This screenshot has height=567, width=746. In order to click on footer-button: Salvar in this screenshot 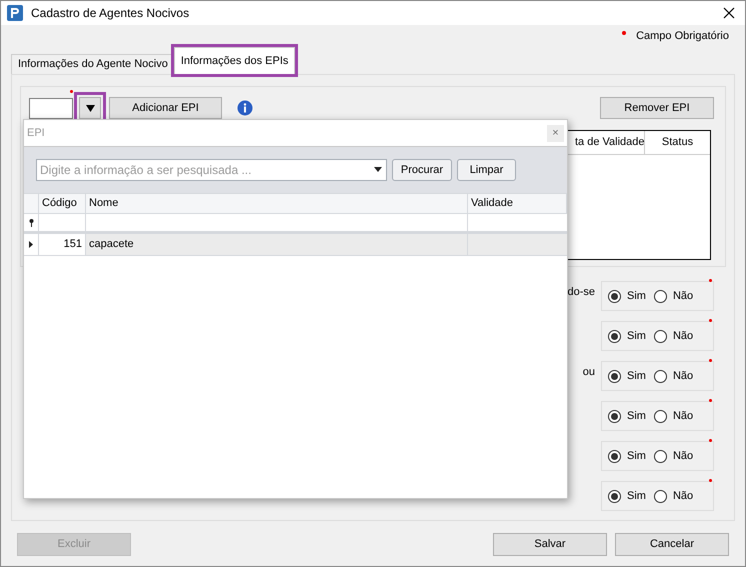, I will do `click(550, 544)`.